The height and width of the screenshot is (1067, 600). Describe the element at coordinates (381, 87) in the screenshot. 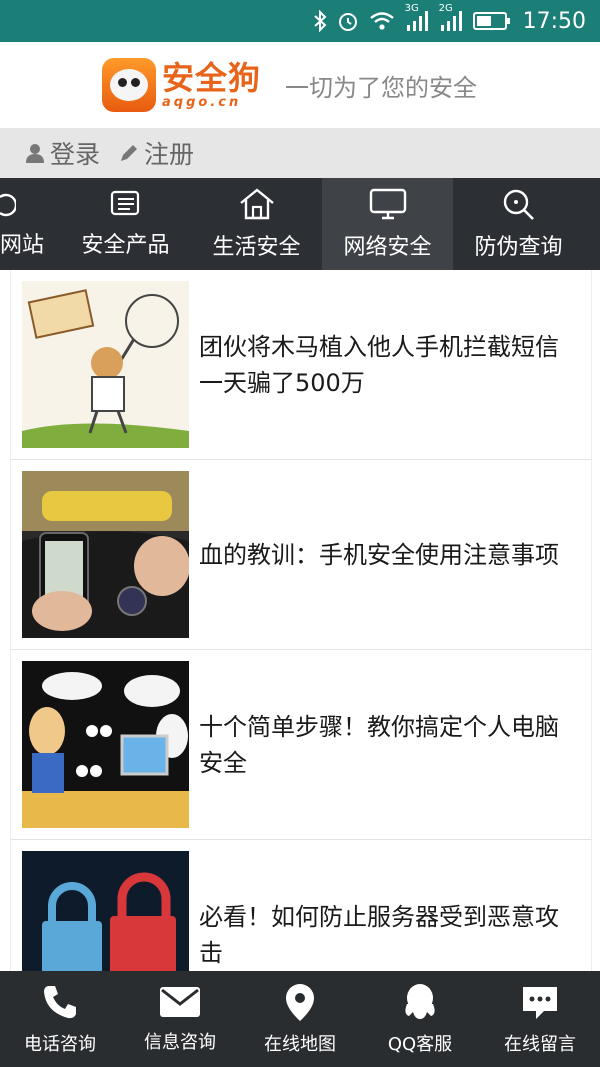

I see `slogan: 一切为了您的安全` at that location.